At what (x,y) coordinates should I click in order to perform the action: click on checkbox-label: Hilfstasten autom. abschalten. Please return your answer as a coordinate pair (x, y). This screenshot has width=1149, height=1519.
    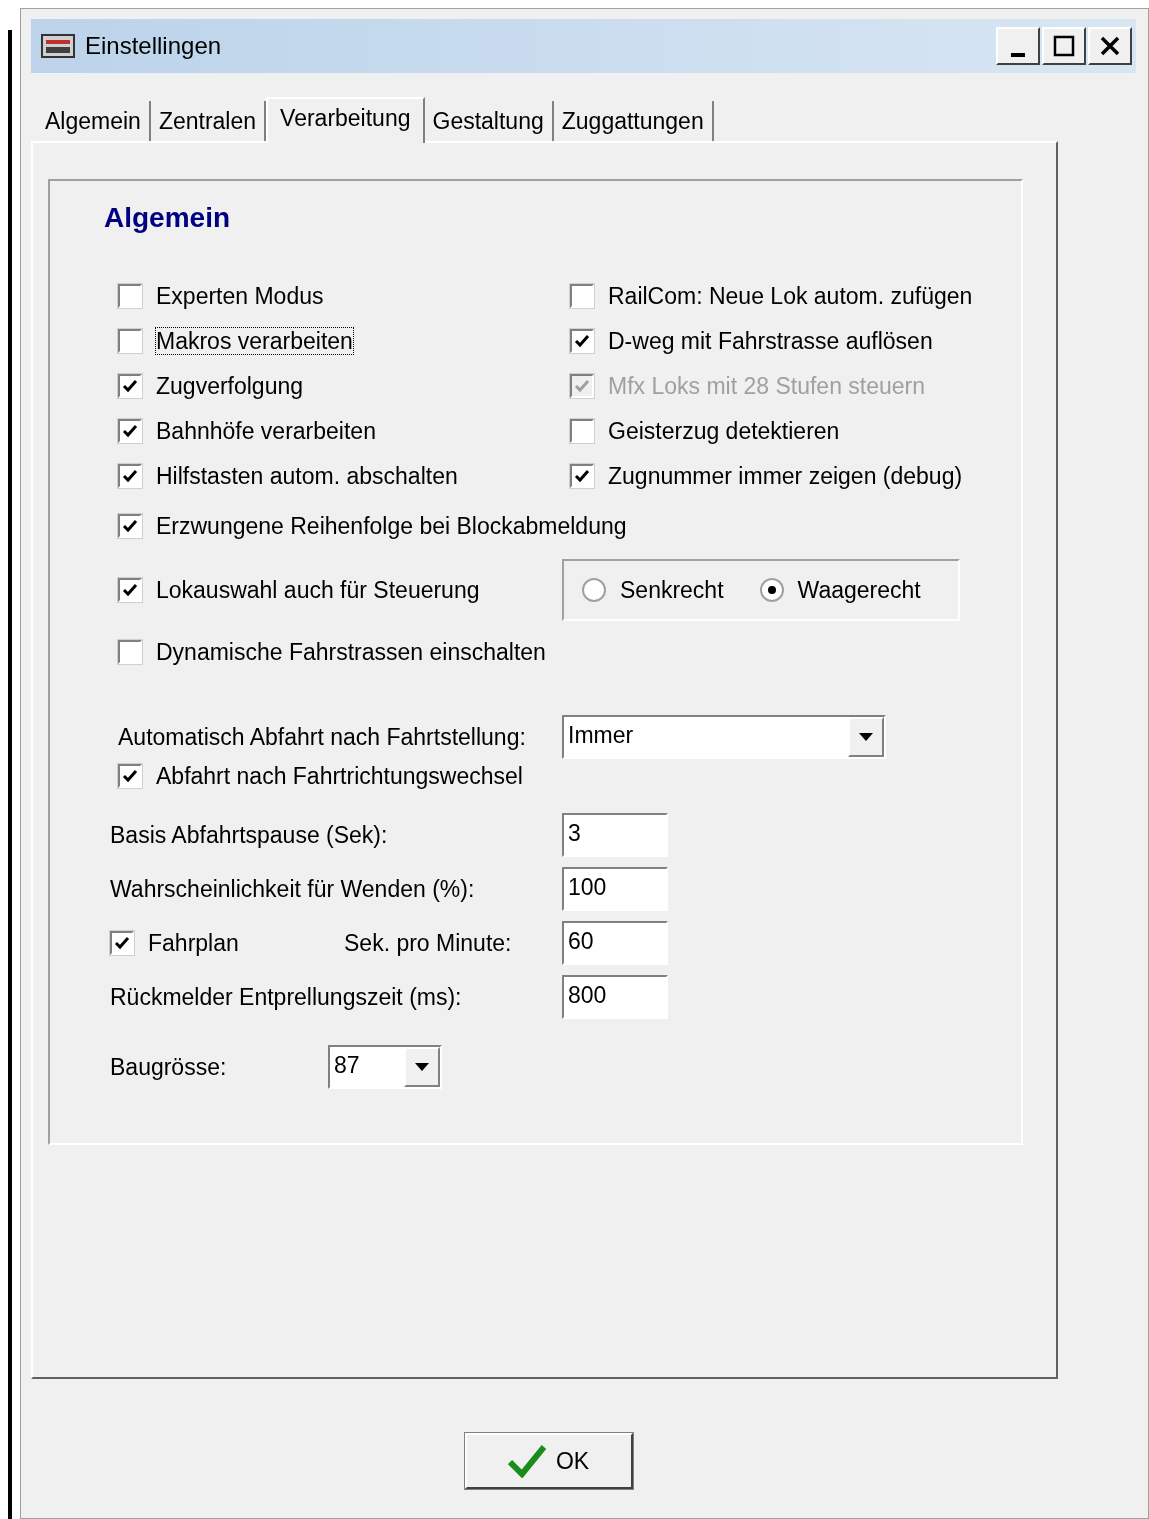
    Looking at the image, I should click on (307, 476).